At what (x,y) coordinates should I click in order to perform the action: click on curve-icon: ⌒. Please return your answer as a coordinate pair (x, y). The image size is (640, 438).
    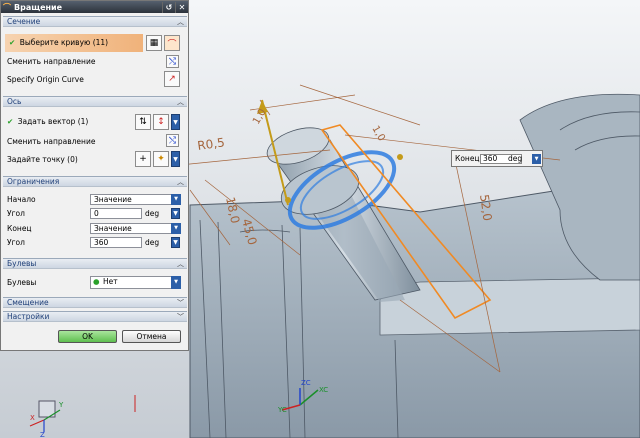
    Looking at the image, I should click on (172, 44).